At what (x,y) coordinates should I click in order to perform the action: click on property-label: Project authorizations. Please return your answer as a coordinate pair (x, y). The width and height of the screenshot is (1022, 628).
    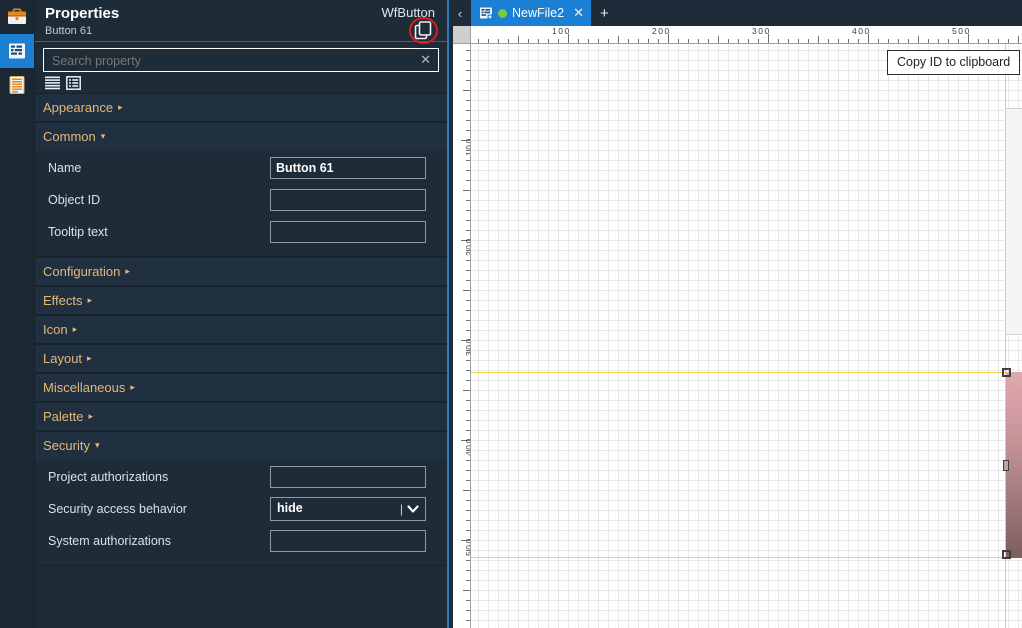
    Looking at the image, I should click on (108, 477).